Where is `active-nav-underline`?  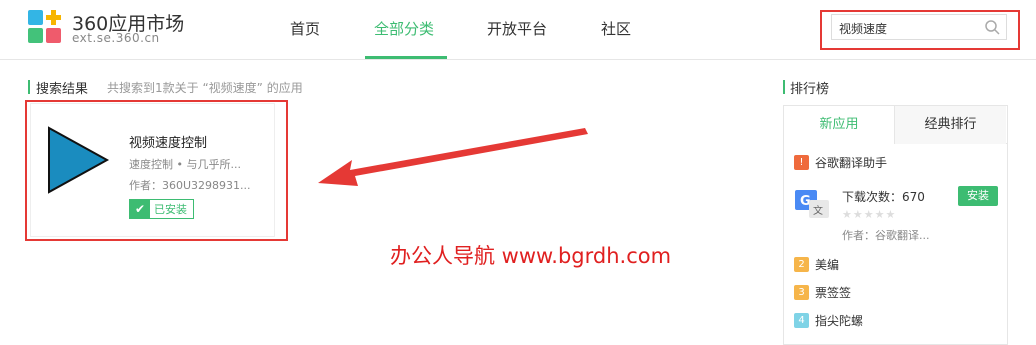 active-nav-underline is located at coordinates (406, 57).